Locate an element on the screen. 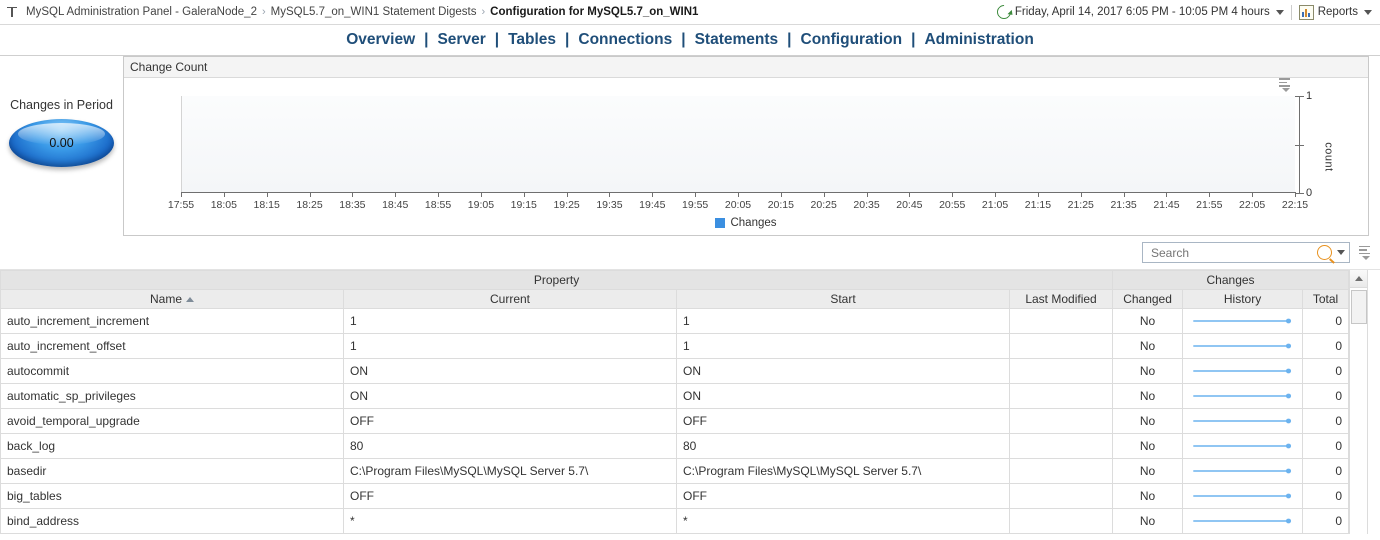  table-row: bind_address * * No 0 is located at coordinates (675, 521).